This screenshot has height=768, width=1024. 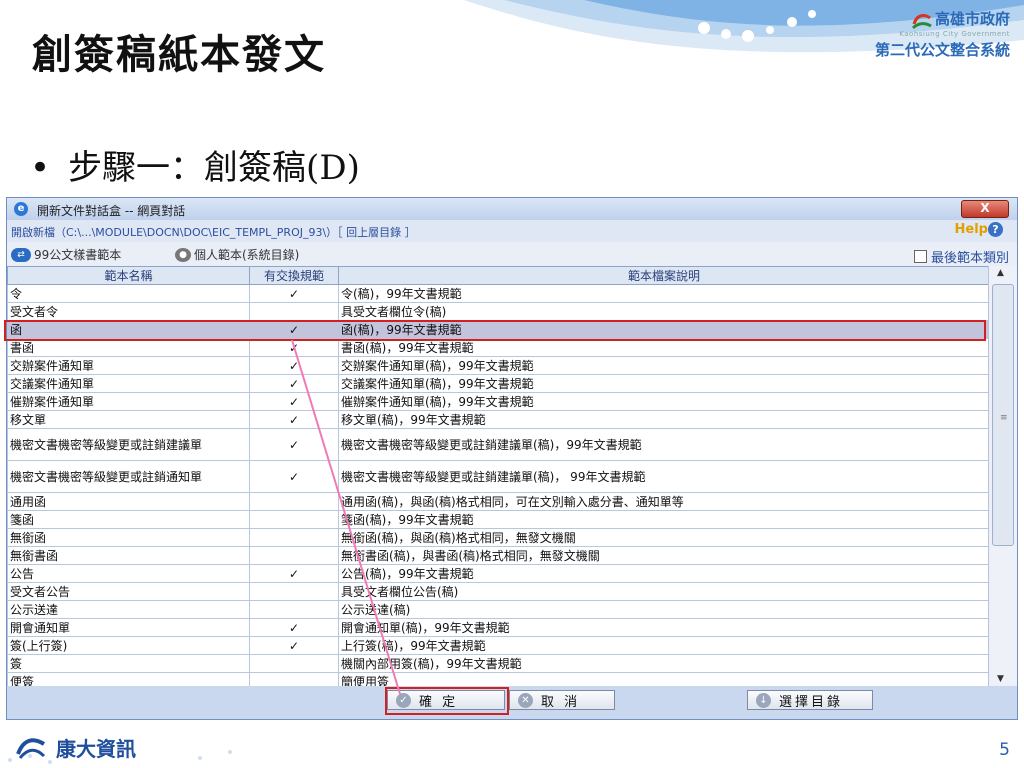 What do you see at coordinates (663, 476) in the screenshot?
I see `description-cell: 機密文書機密等級變更或註銷建議單(稿)， 99年文書規範` at bounding box center [663, 476].